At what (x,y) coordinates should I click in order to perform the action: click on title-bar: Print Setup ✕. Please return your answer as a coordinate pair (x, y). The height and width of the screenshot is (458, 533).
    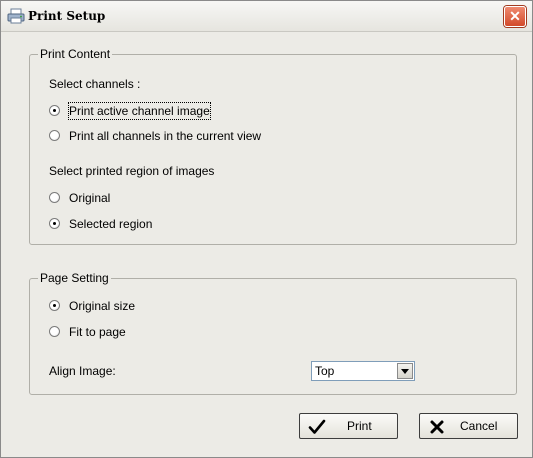
    Looking at the image, I should click on (266, 16).